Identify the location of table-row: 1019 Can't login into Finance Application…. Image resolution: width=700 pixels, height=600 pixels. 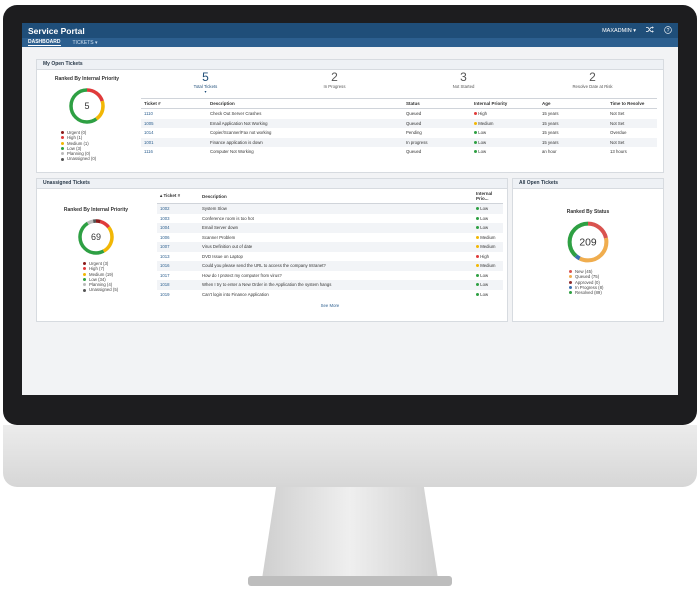
(330, 295).